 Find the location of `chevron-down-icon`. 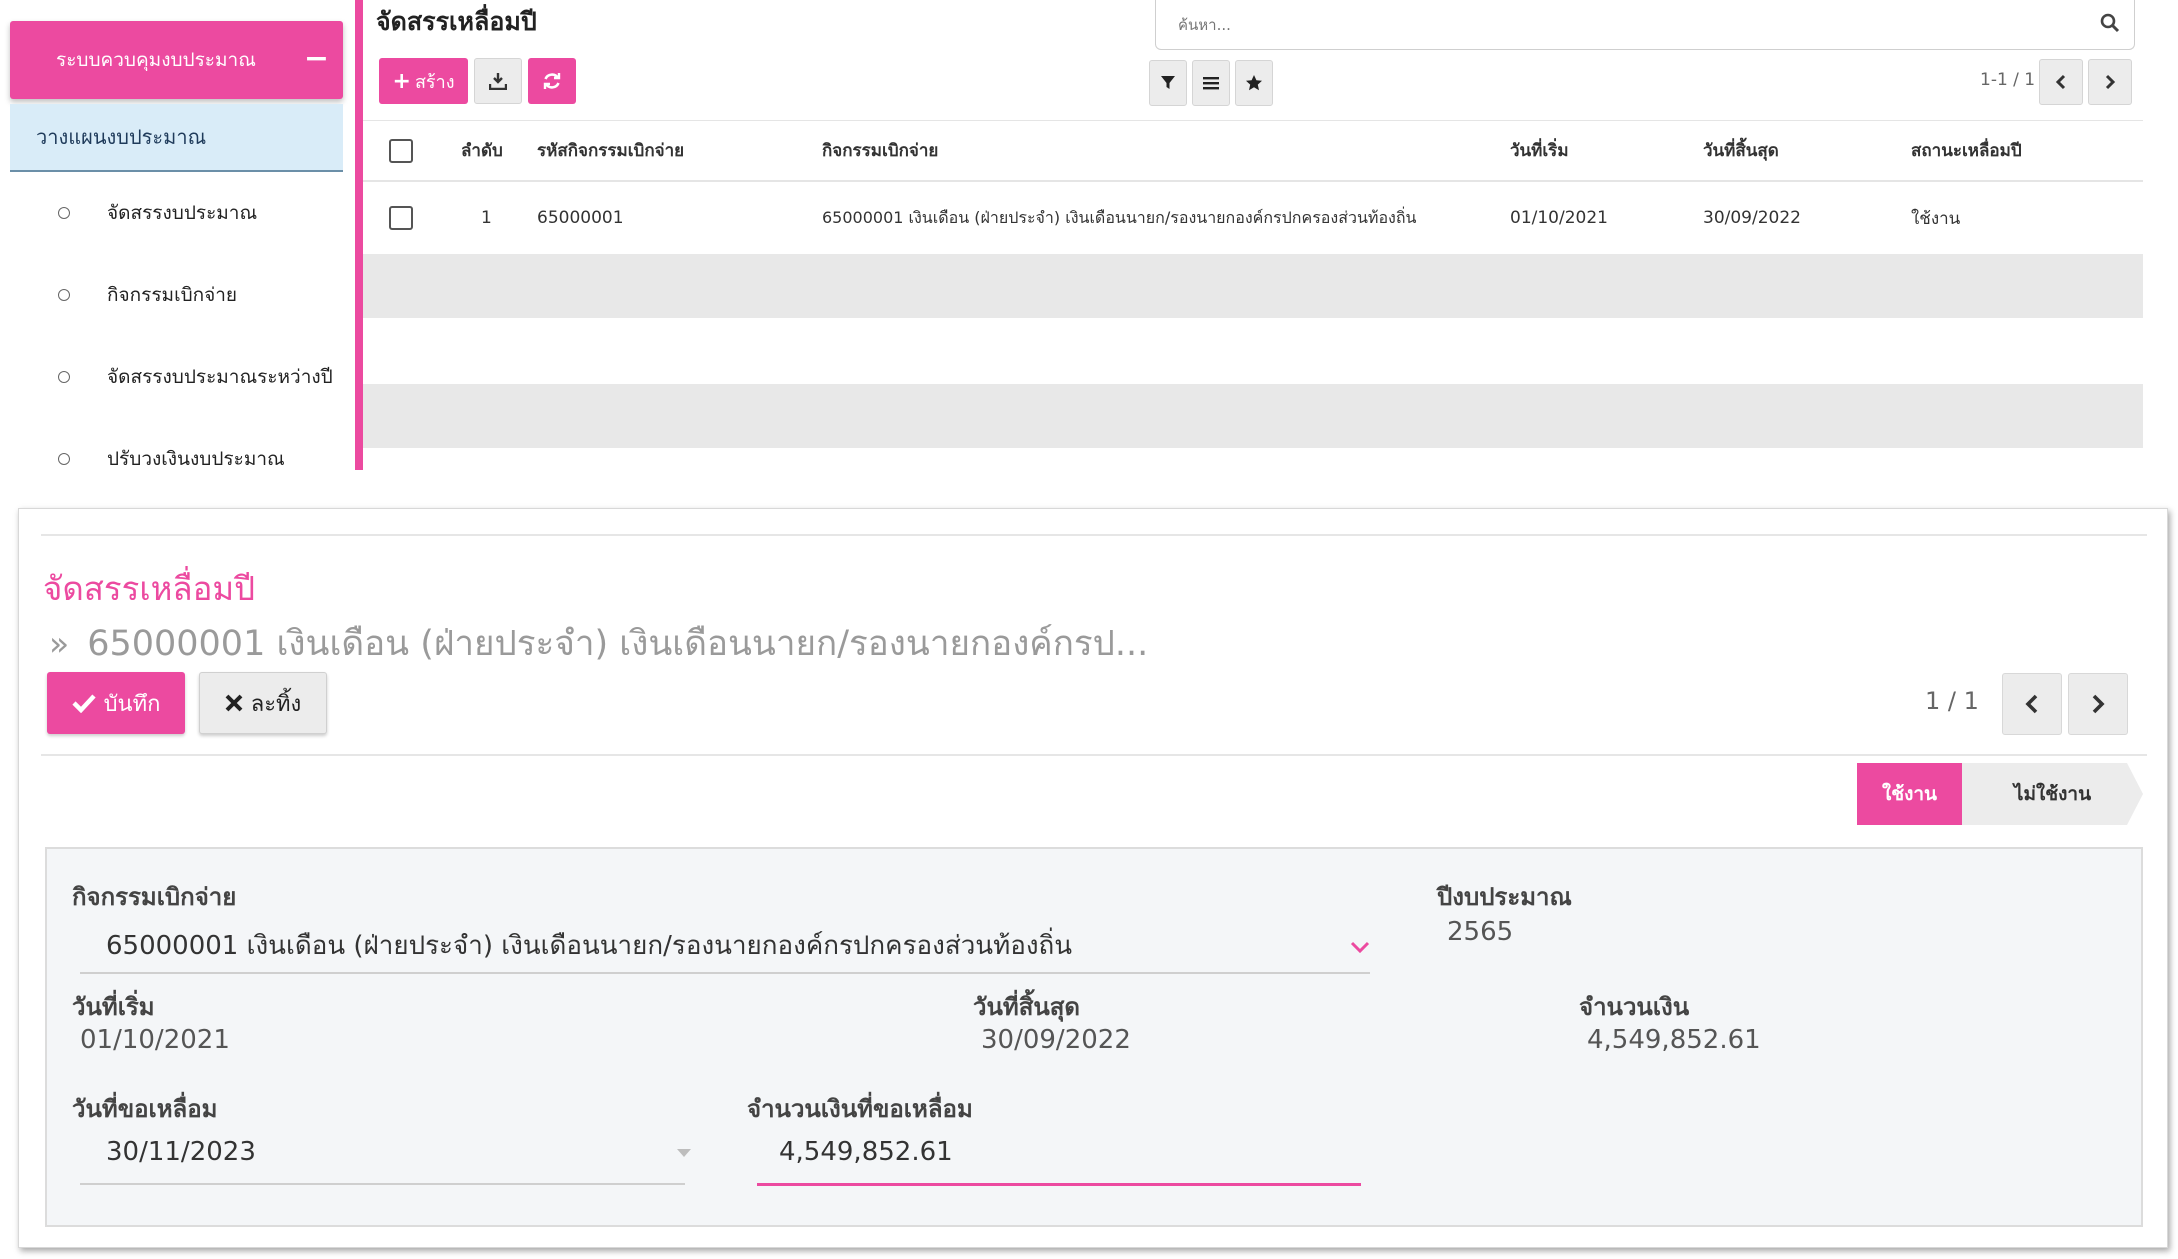

chevron-down-icon is located at coordinates (1360, 947).